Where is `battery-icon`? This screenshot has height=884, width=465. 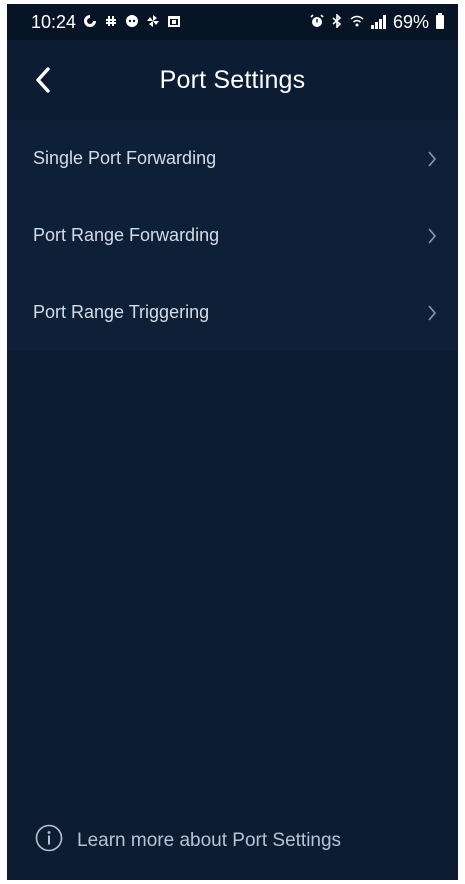
battery-icon is located at coordinates (440, 21).